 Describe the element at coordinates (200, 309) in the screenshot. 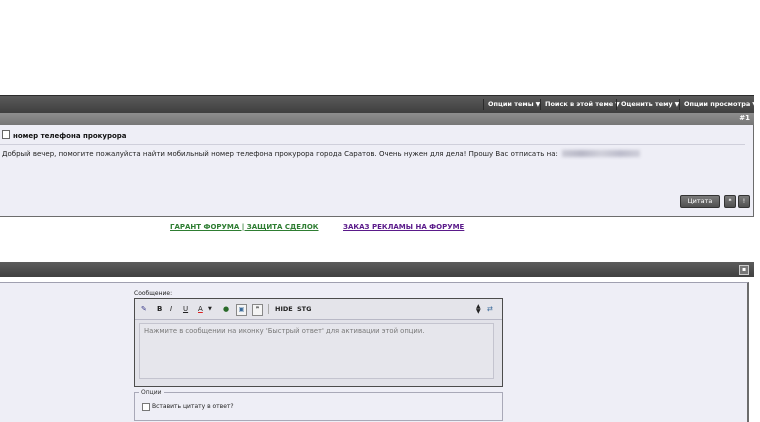

I see `font-color-button: A` at that location.